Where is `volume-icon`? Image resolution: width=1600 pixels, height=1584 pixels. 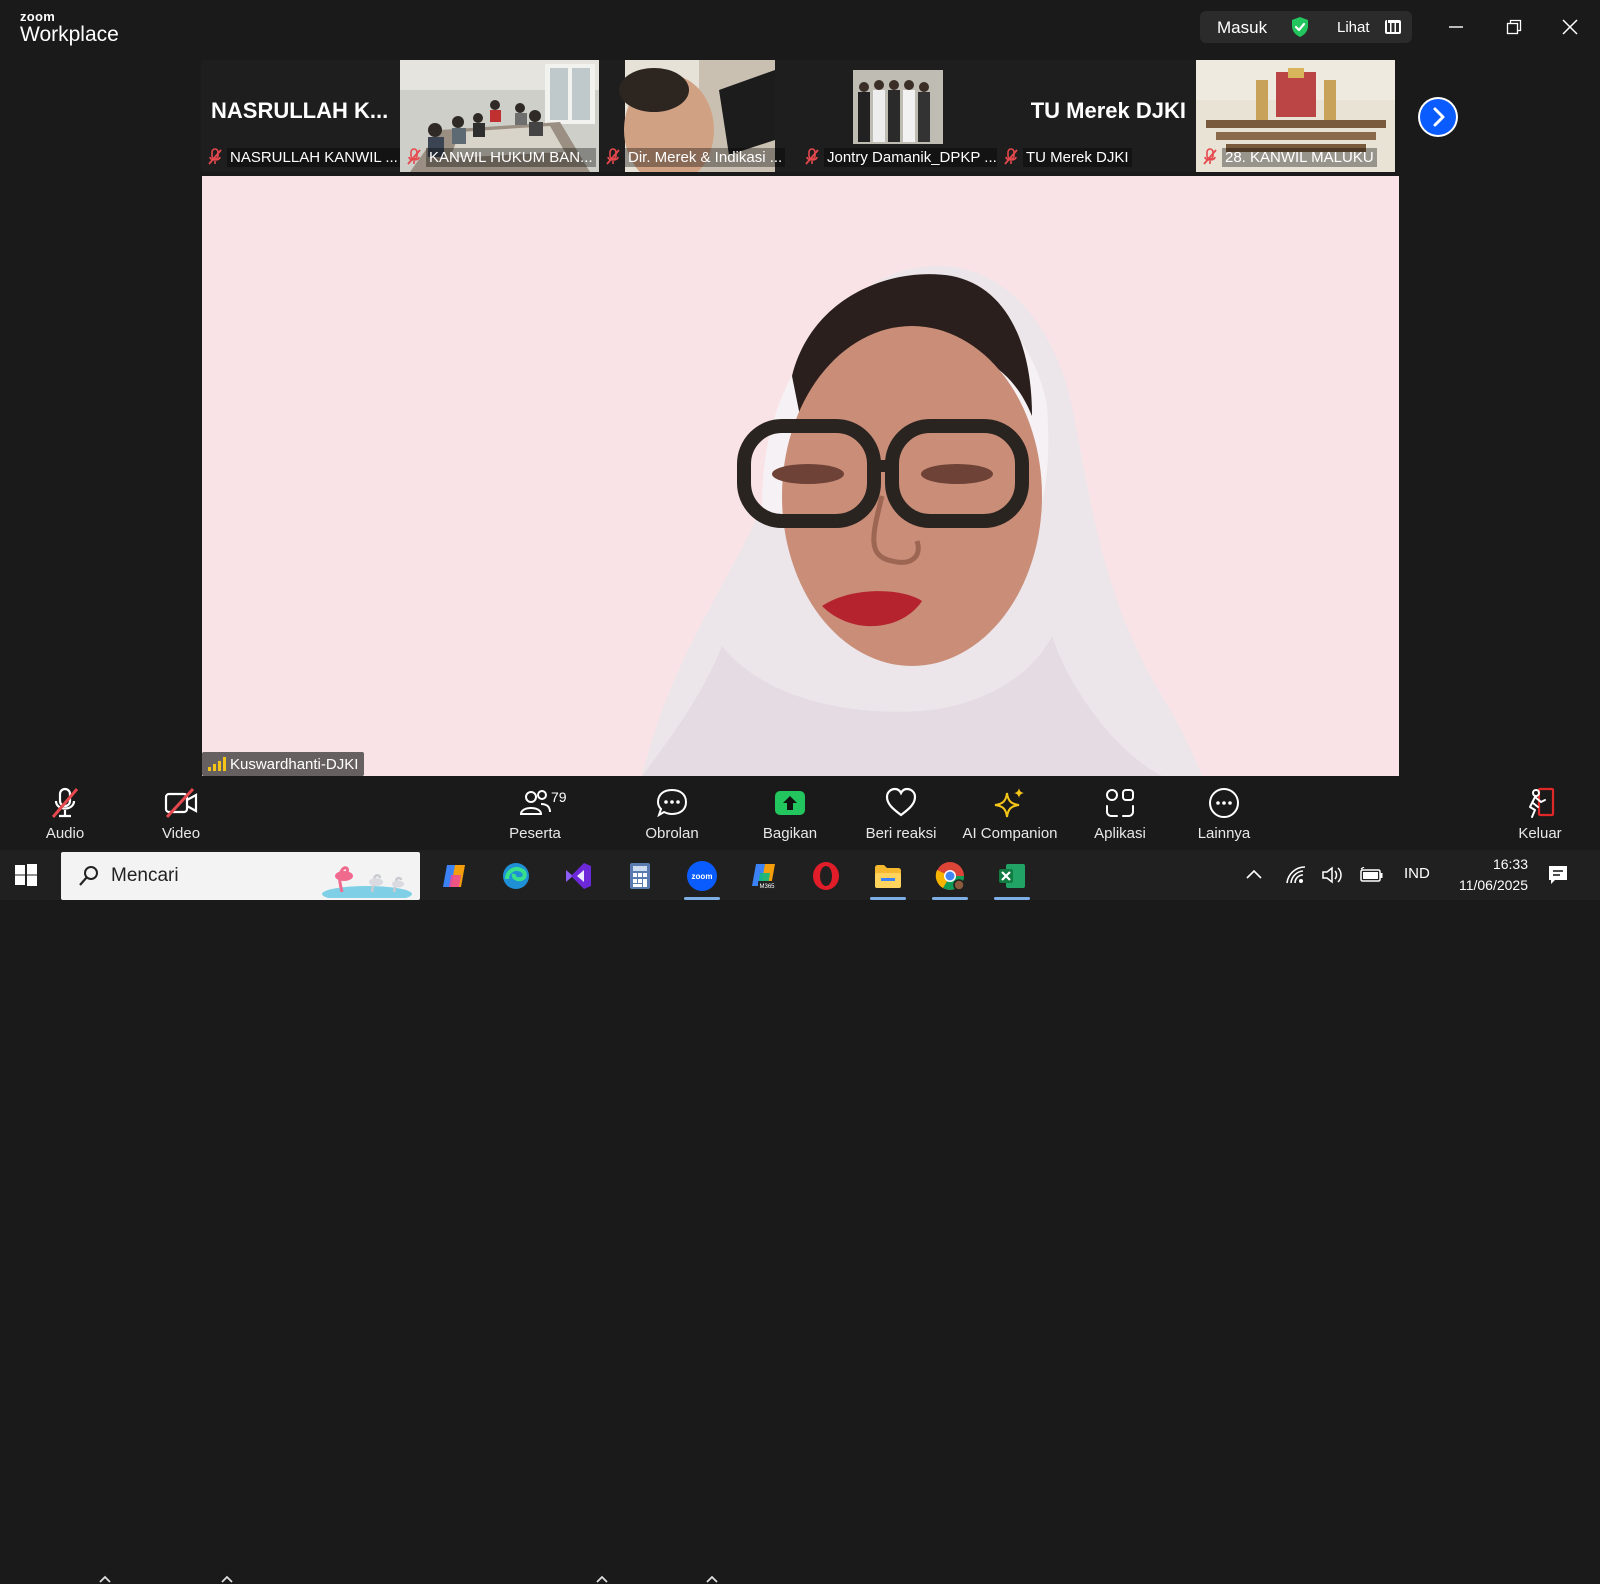 volume-icon is located at coordinates (1333, 875).